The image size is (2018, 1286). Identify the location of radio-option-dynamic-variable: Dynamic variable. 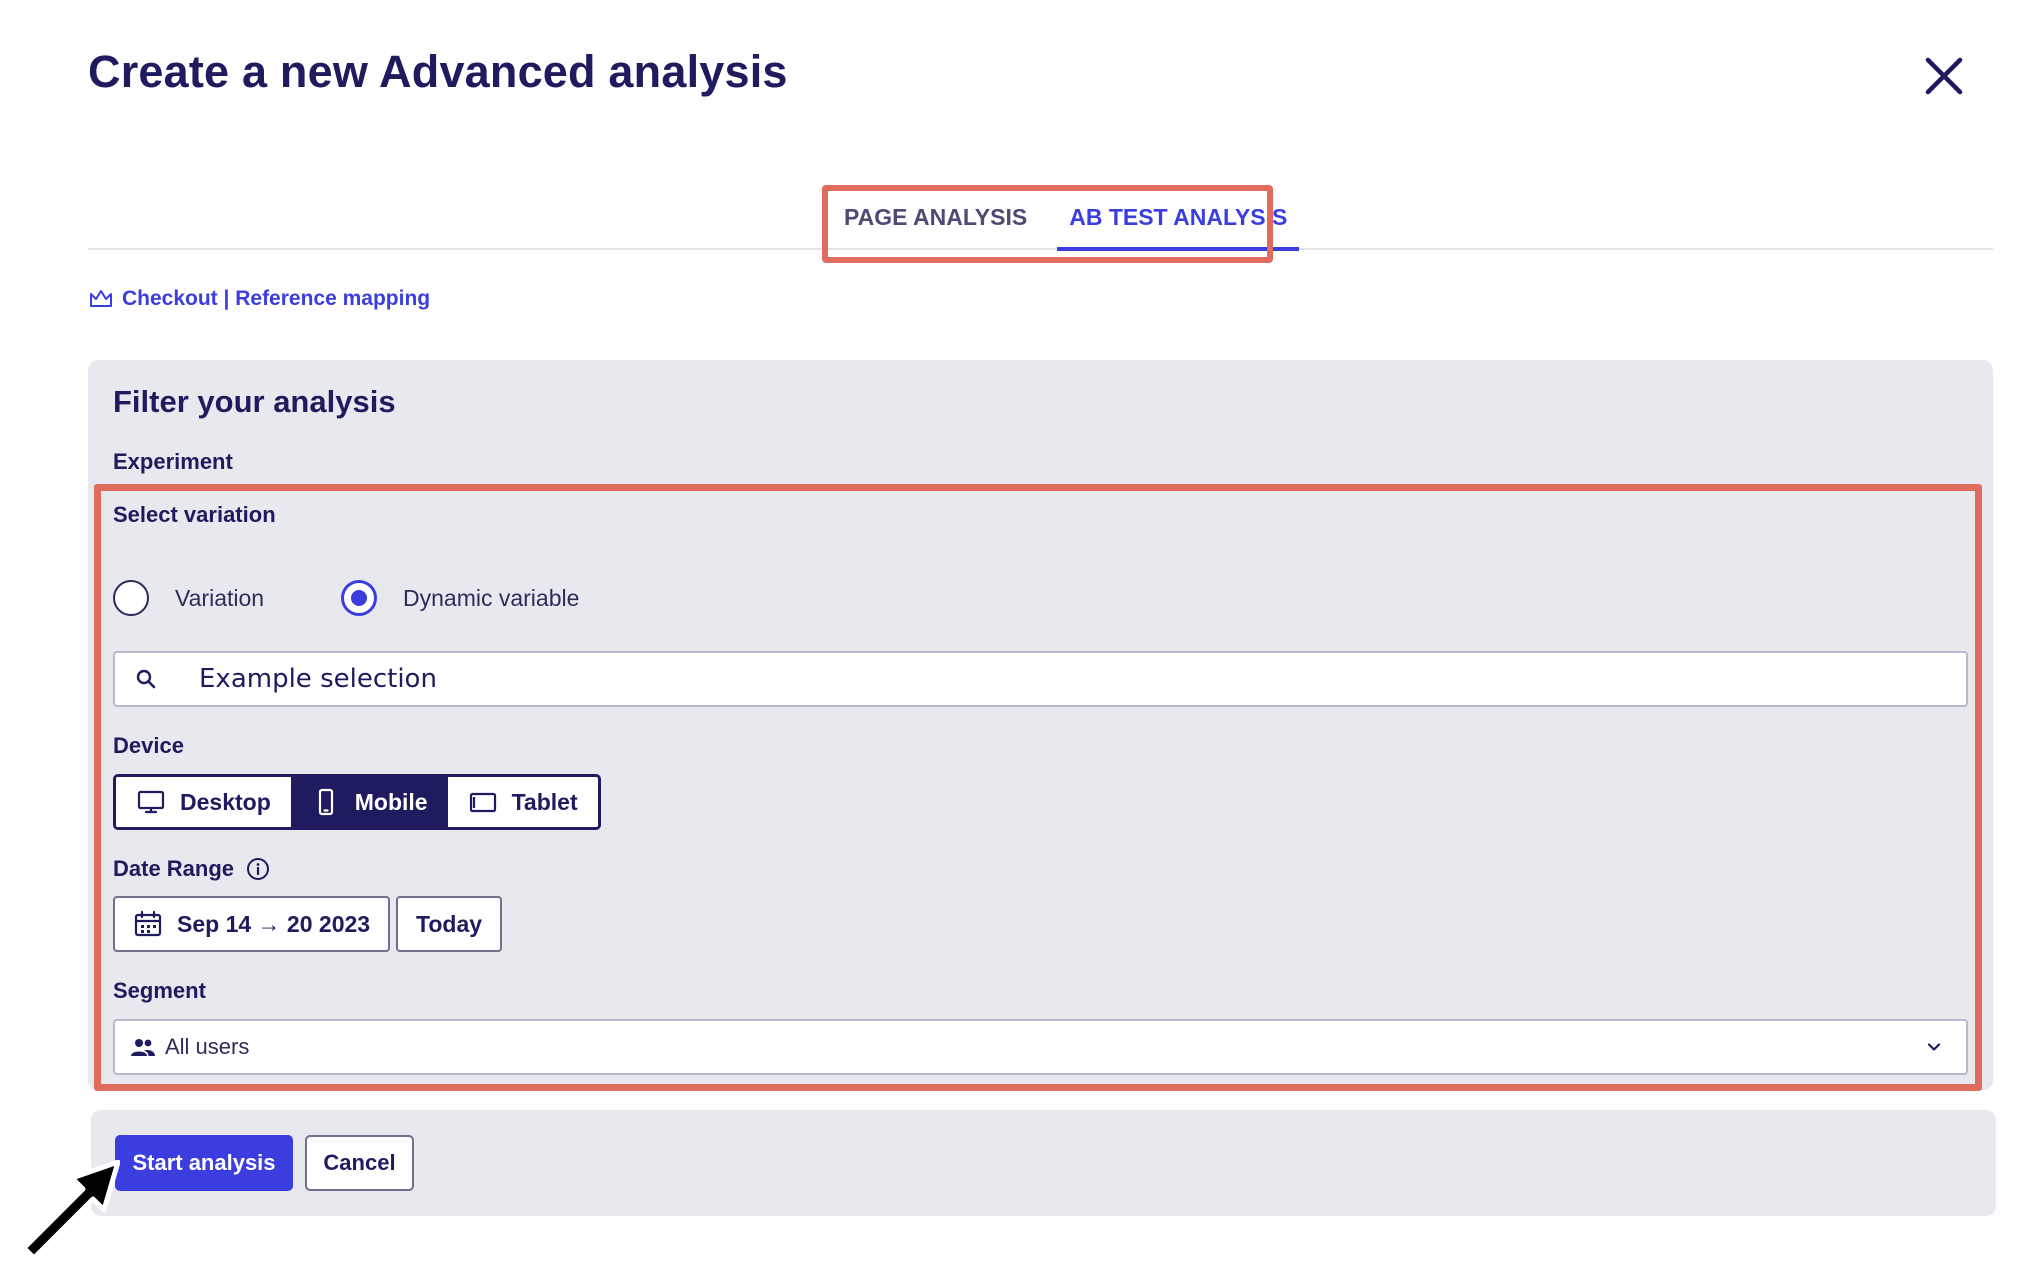
(460, 598).